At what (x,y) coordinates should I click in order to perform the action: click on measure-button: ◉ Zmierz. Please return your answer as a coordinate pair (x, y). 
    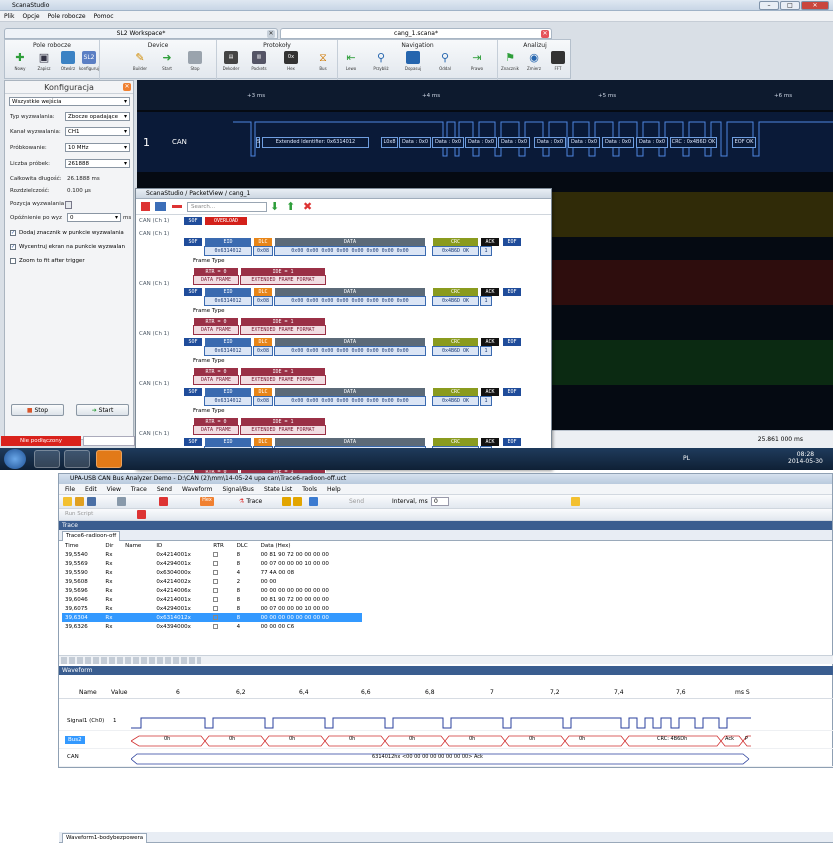
    Looking at the image, I should click on (534, 61).